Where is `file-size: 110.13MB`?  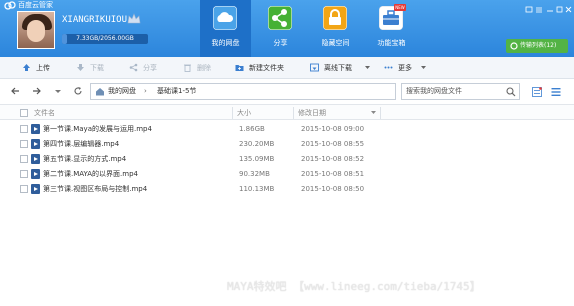
file-size: 110.13MB is located at coordinates (257, 189).